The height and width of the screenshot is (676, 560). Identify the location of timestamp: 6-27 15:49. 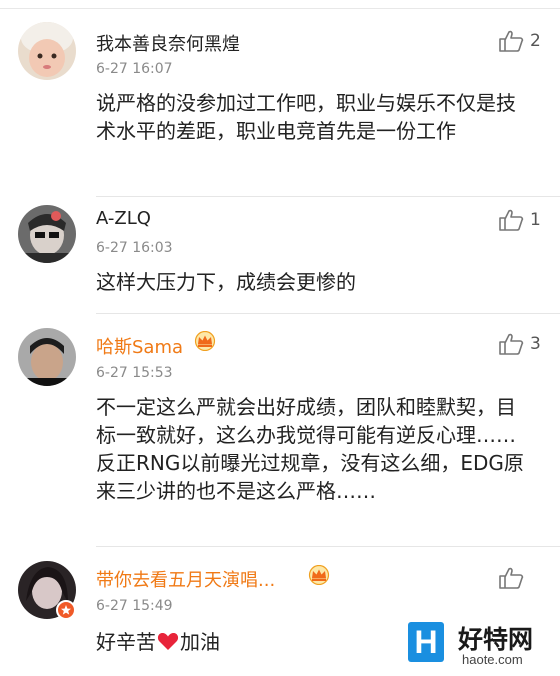
(134, 606).